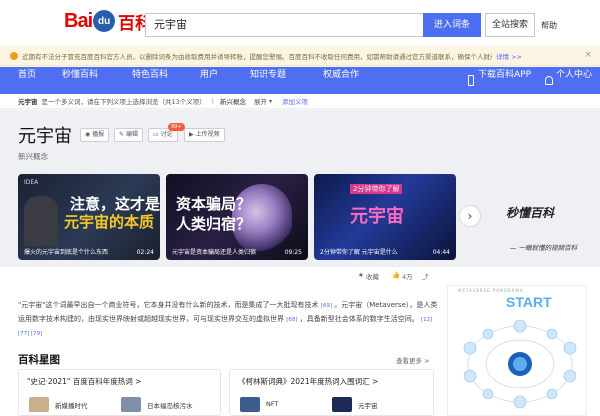 The width and height of the screenshot is (600, 416). What do you see at coordinates (157, 134) in the screenshot?
I see `chat-icon: ▭` at bounding box center [157, 134].